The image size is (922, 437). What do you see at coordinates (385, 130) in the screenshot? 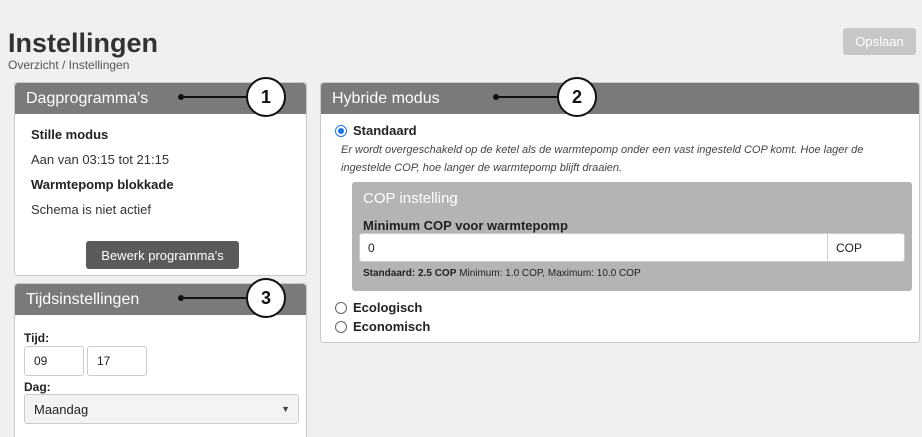
I see `option-label: Standaard` at bounding box center [385, 130].